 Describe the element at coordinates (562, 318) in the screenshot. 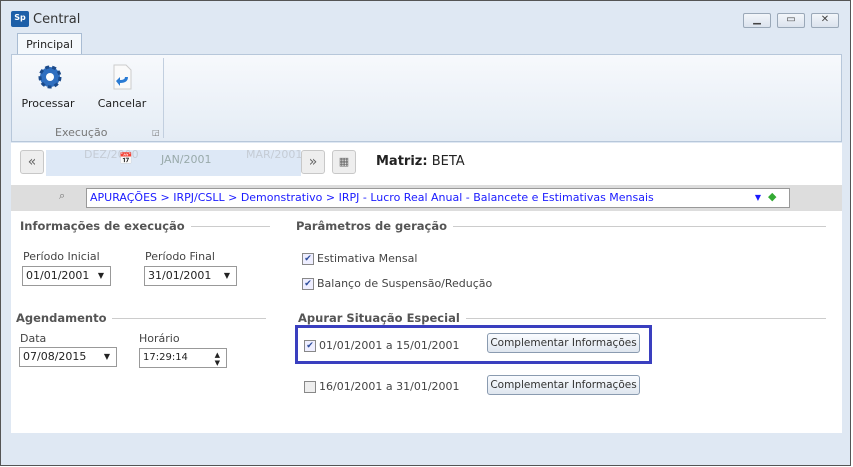

I see `section-especial: Apurar Situação Especial` at that location.